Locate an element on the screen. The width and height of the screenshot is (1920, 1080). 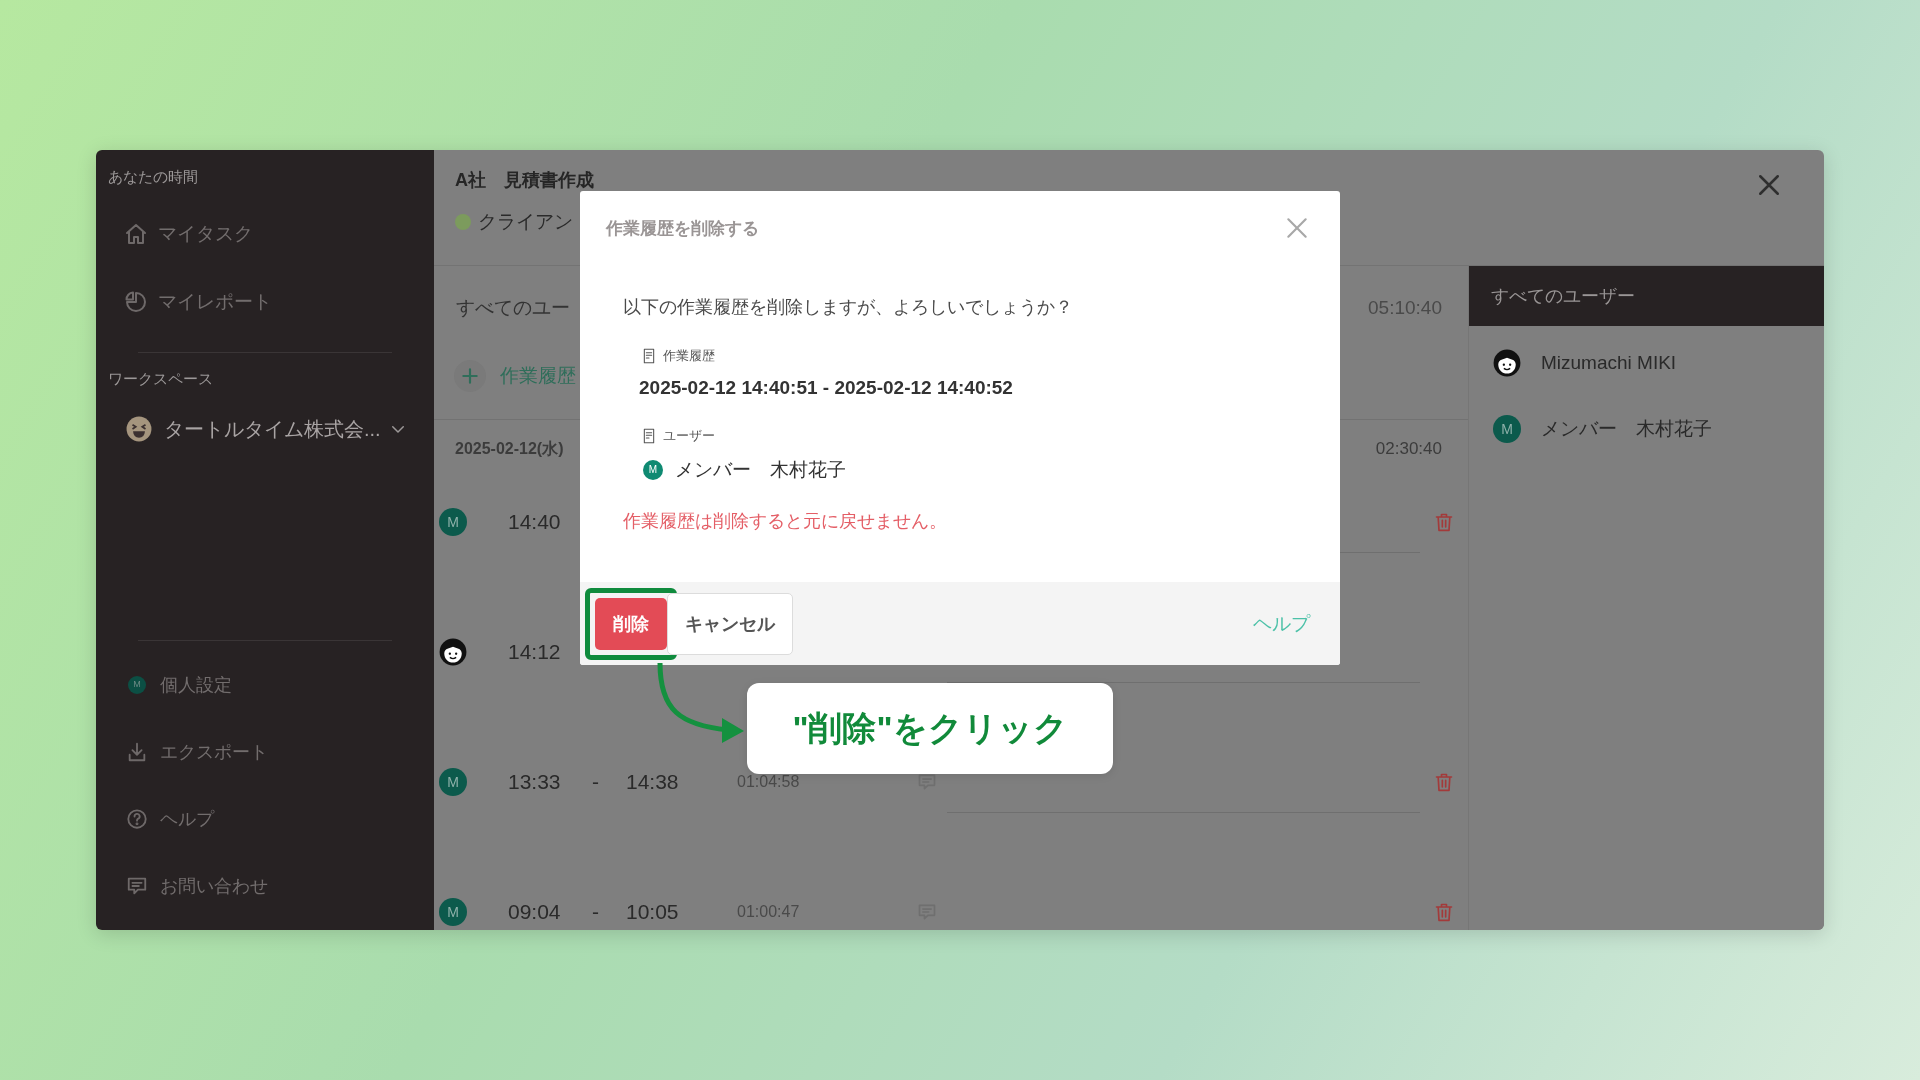
nav-link: ヘルプ is located at coordinates (187, 818).